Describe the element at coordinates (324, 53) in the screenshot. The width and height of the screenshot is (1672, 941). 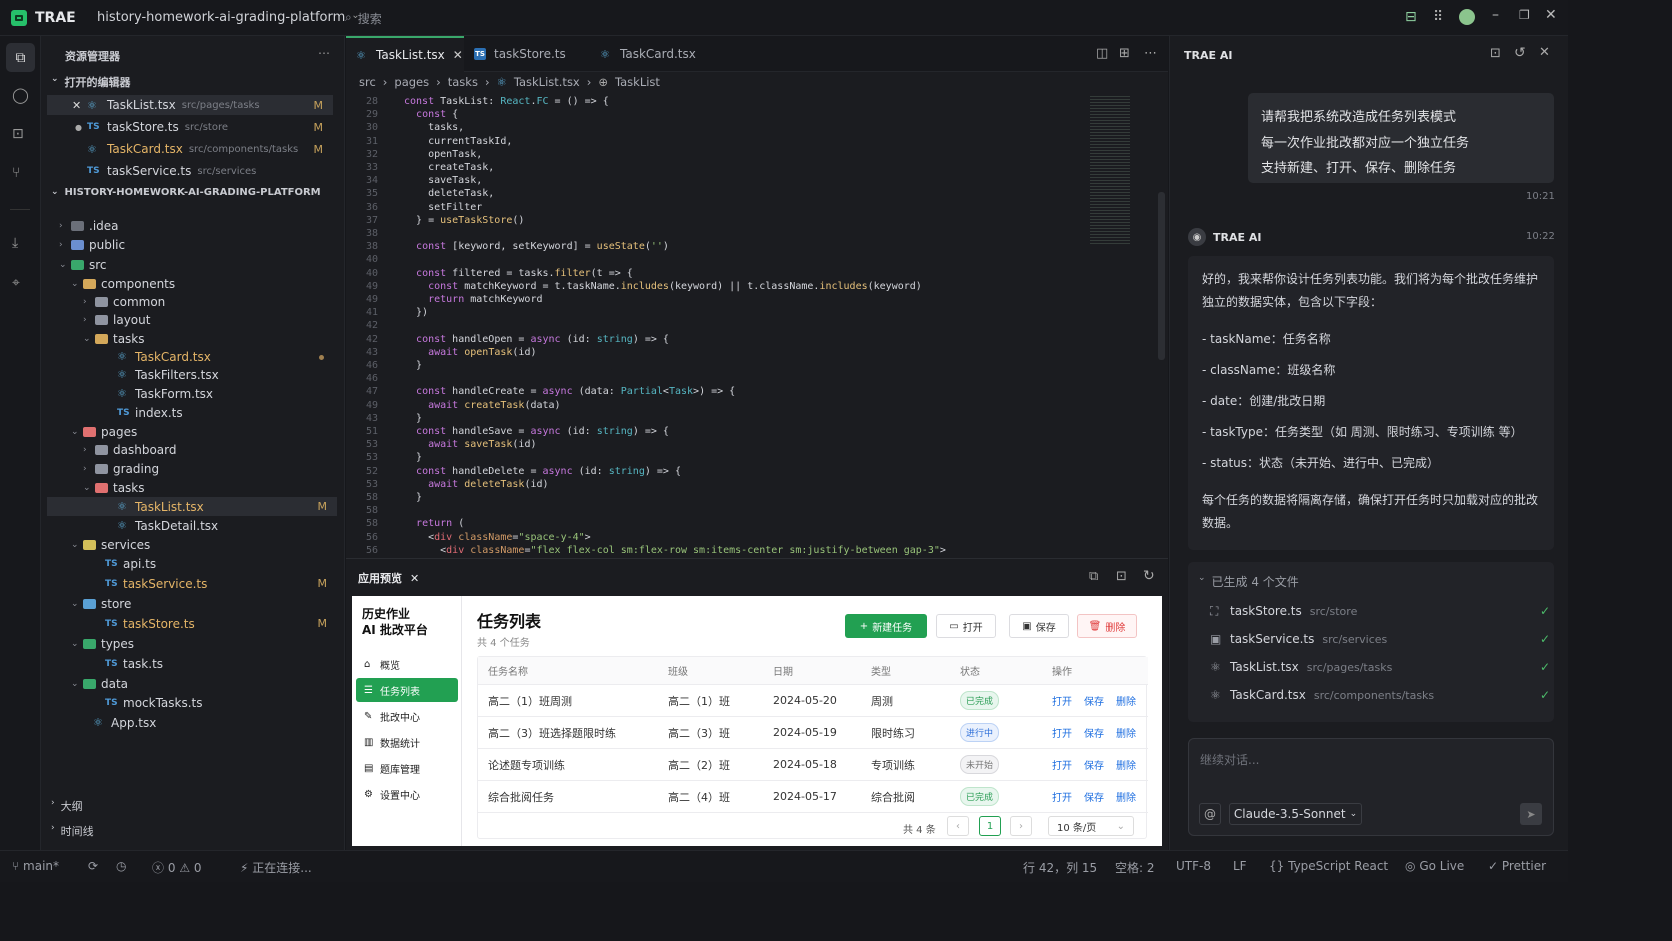
I see `explorer-more-icon: ⋯` at that location.